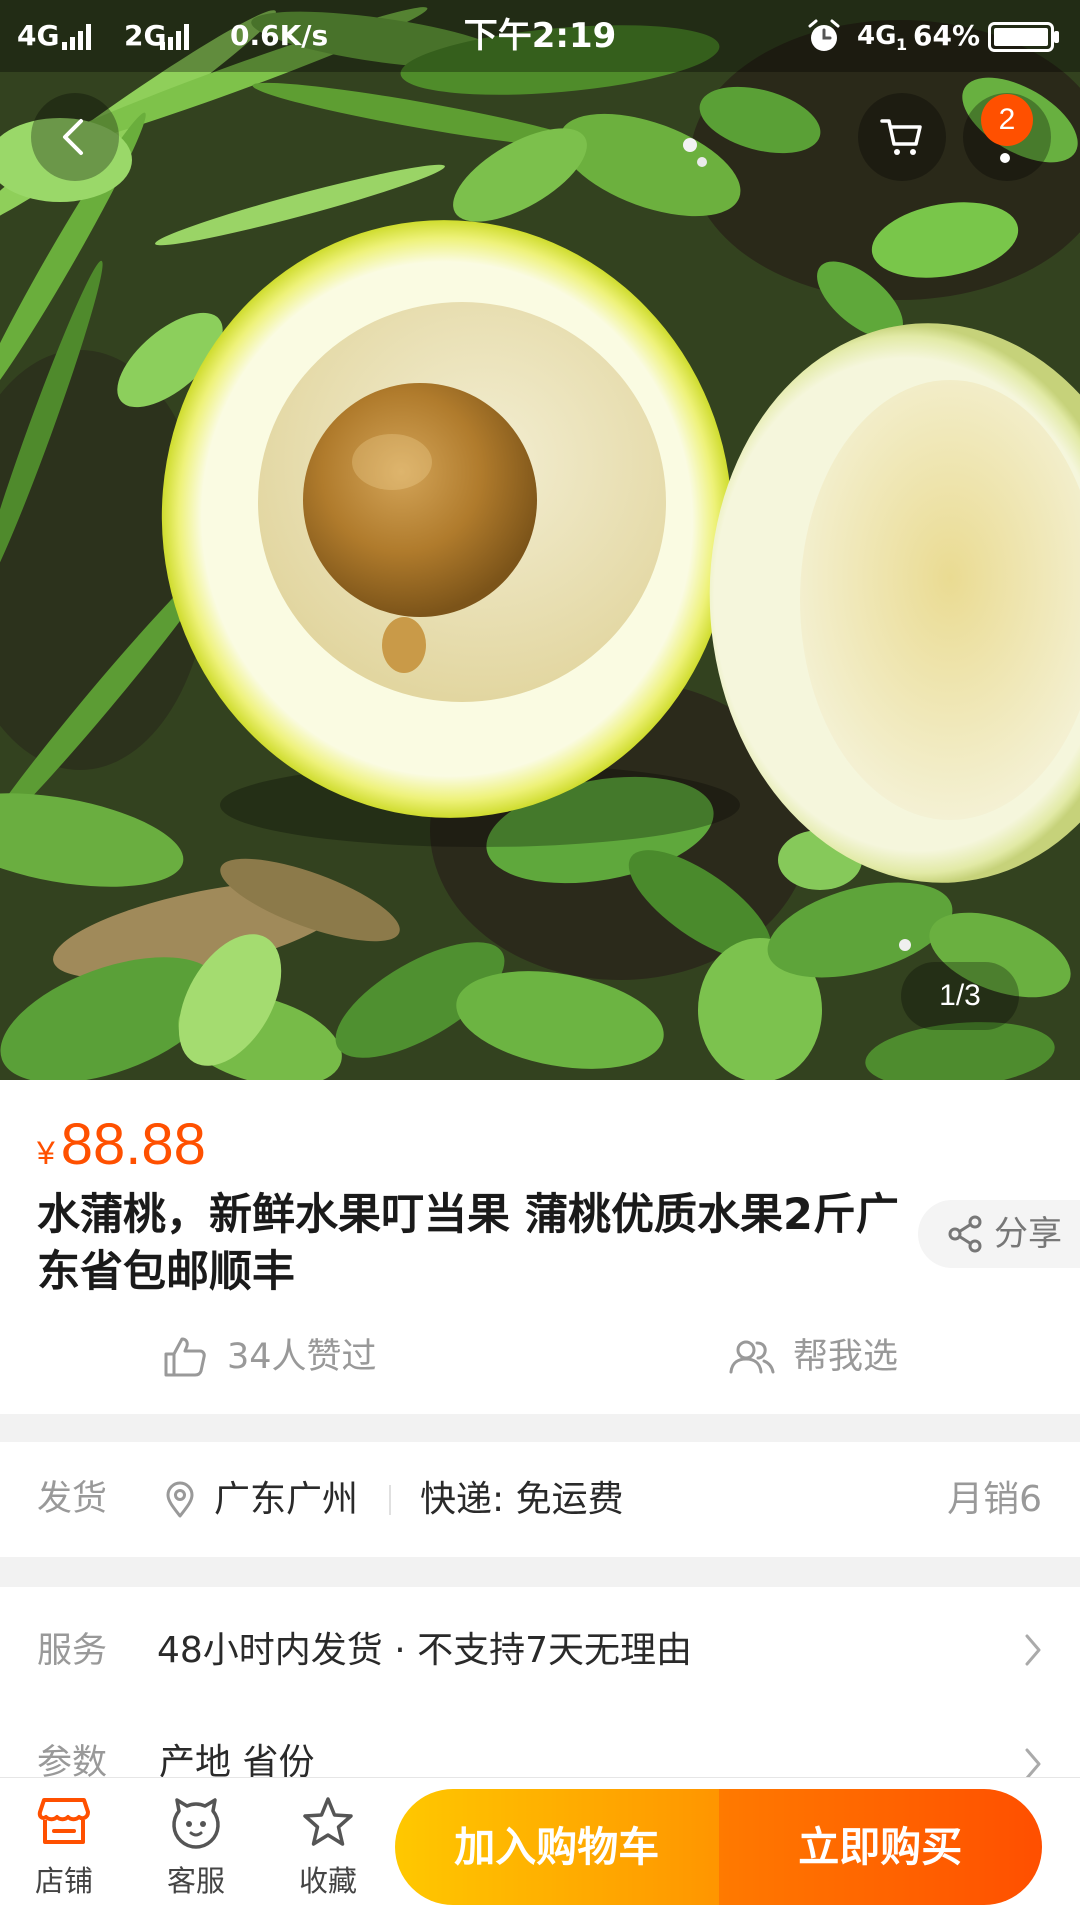  Describe the element at coordinates (425, 1650) in the screenshot. I see `service-value: 48小时内发货 · 不支持7天无理由` at that location.